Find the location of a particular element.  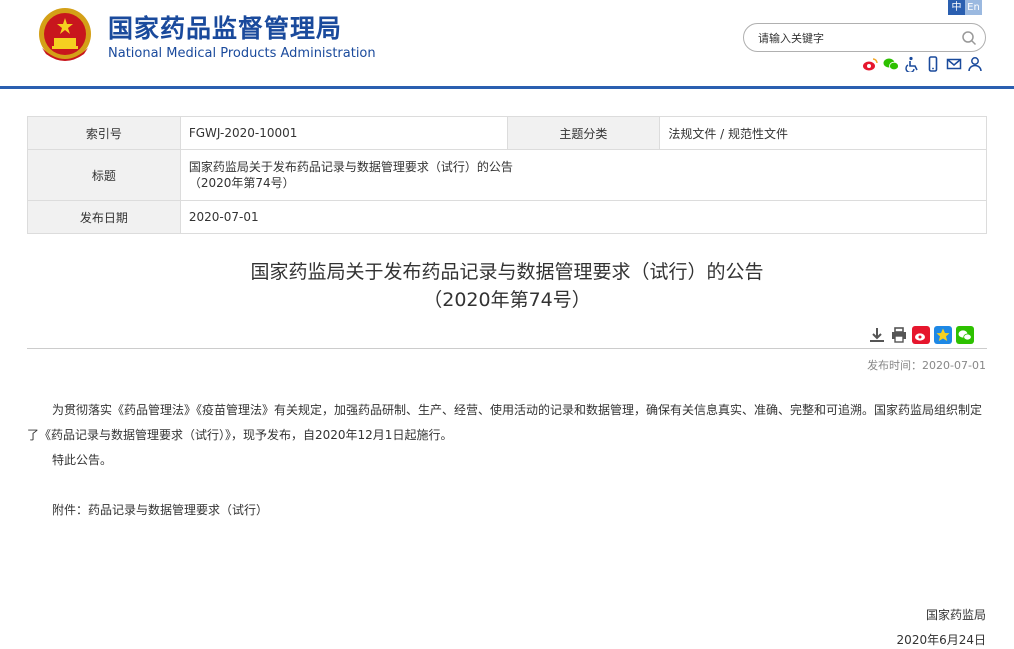

signature-date: 2020年6月24日 is located at coordinates (941, 640).